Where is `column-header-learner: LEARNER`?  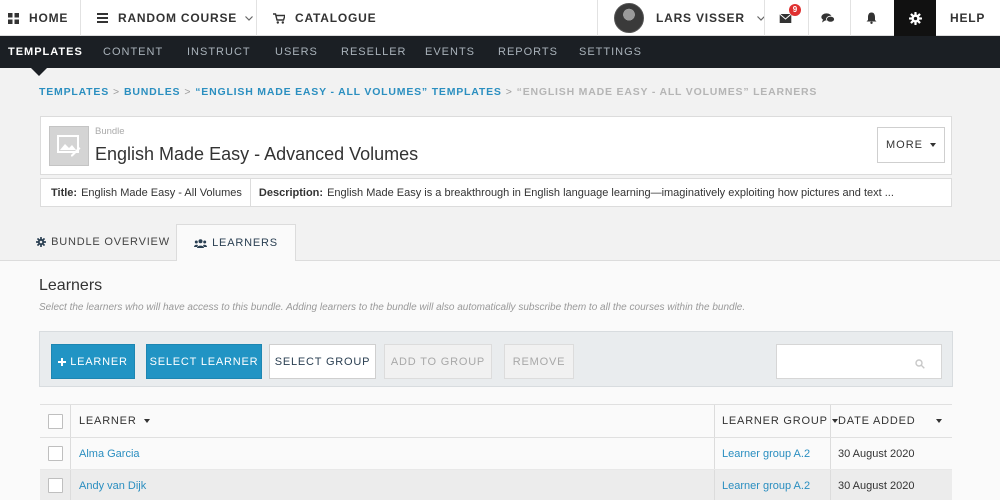 column-header-learner: LEARNER is located at coordinates (114, 421).